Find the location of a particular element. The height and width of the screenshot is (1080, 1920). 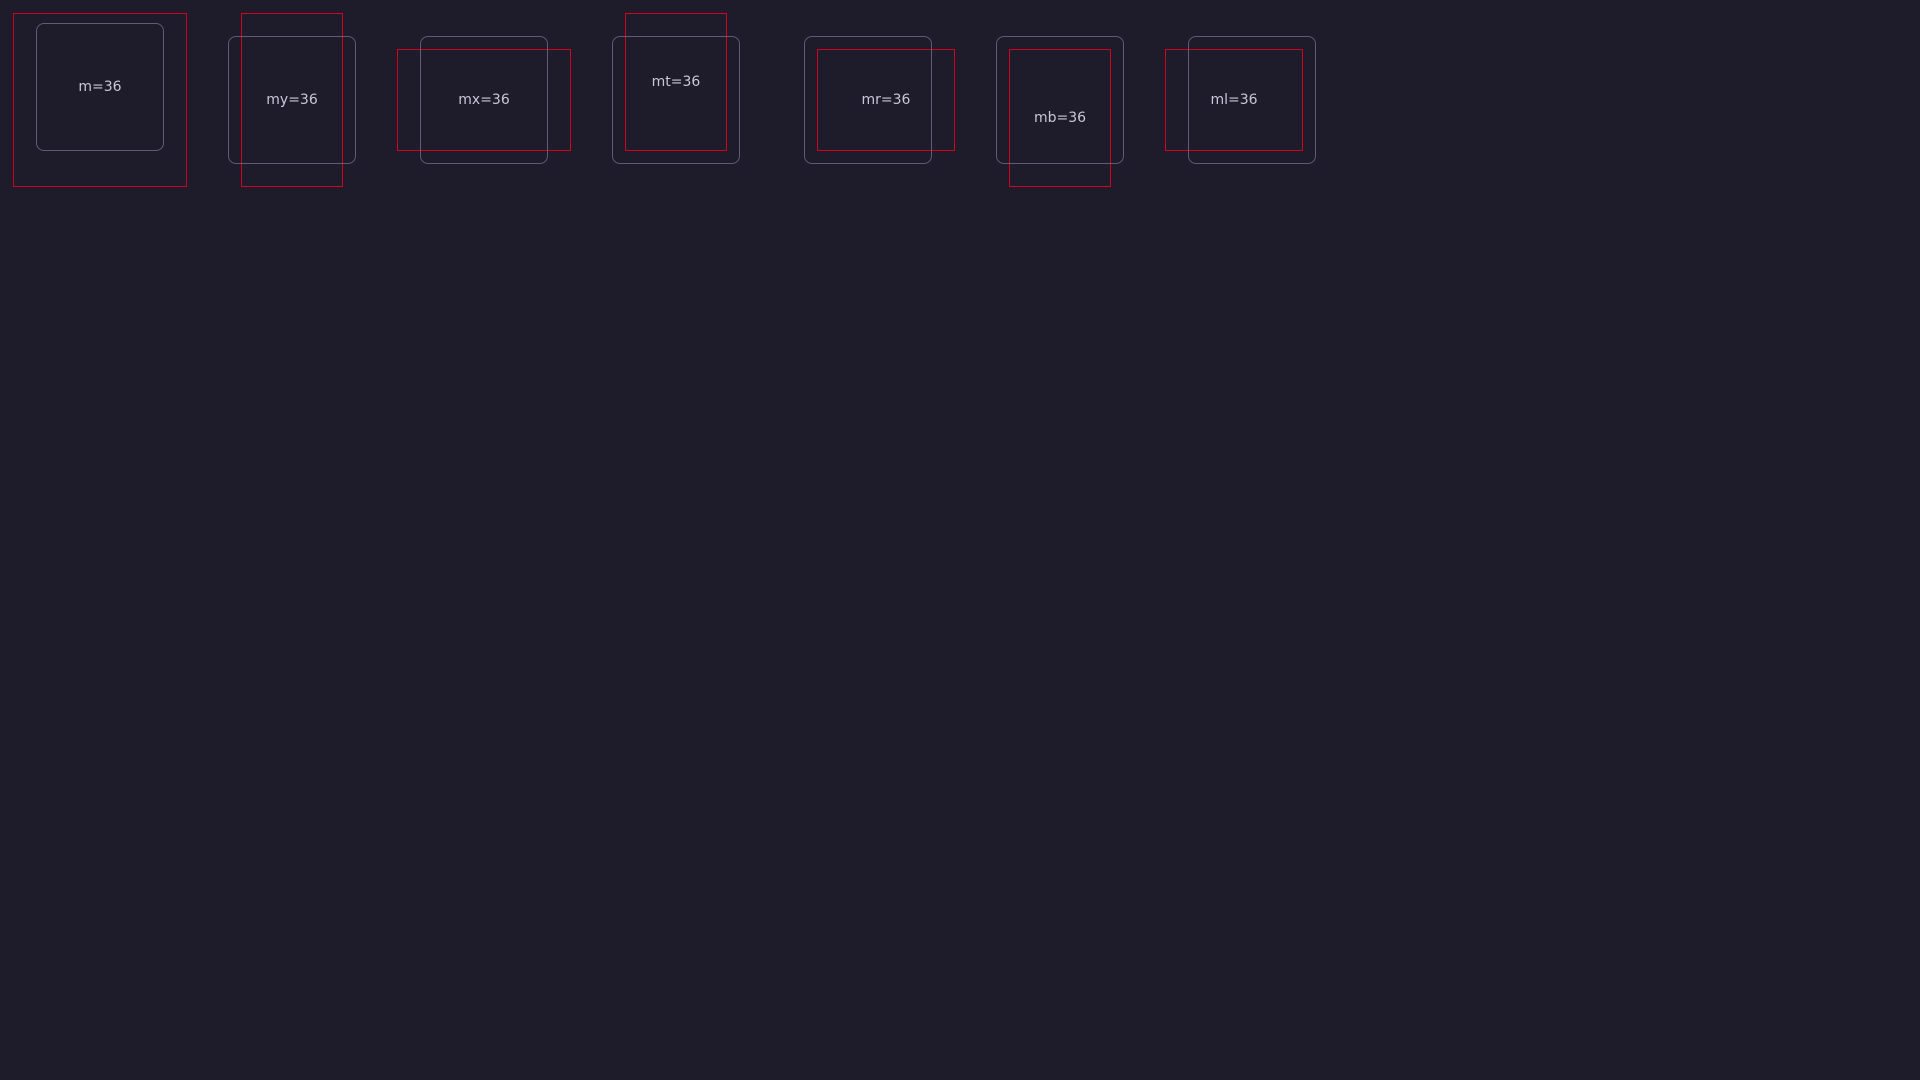

box-label: m=36 is located at coordinates (100, 87).